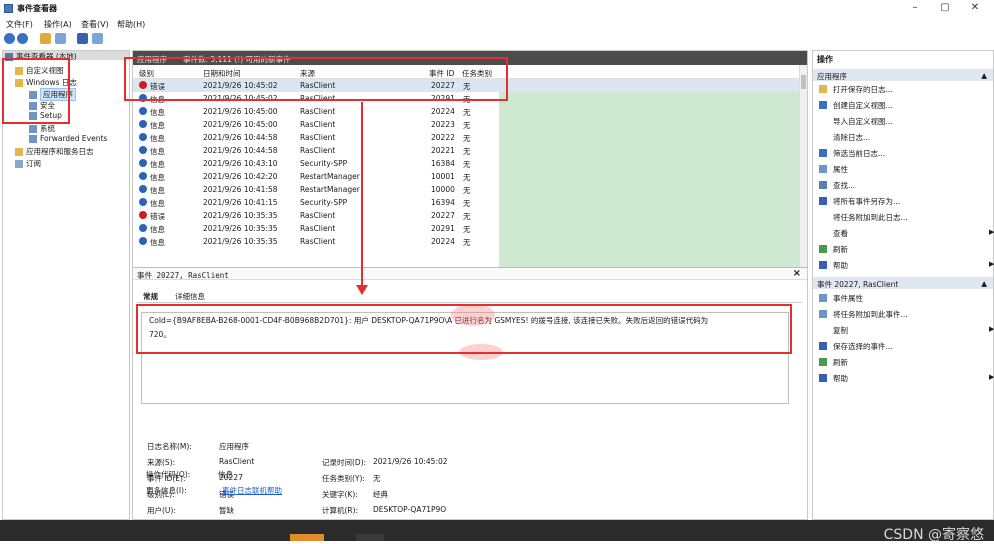 Image resolution: width=994 pixels, height=544 pixels. What do you see at coordinates (97, 38) in the screenshot?
I see `show-hide-action-pane-icon` at bounding box center [97, 38].